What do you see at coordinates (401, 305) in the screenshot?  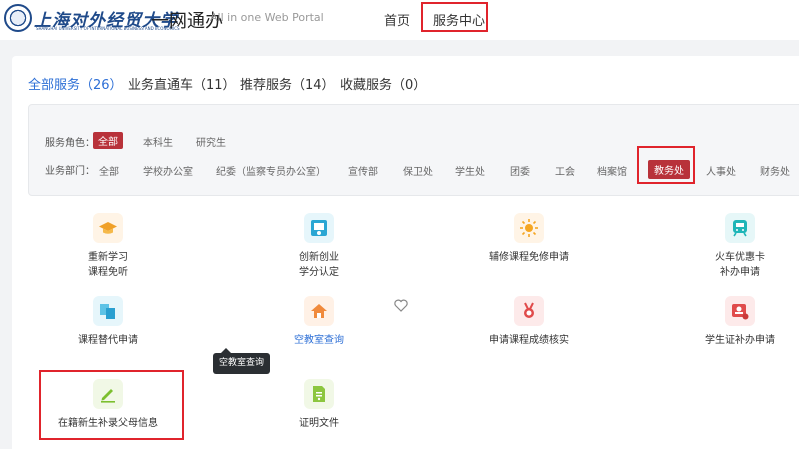 I see `heart-icon` at bounding box center [401, 305].